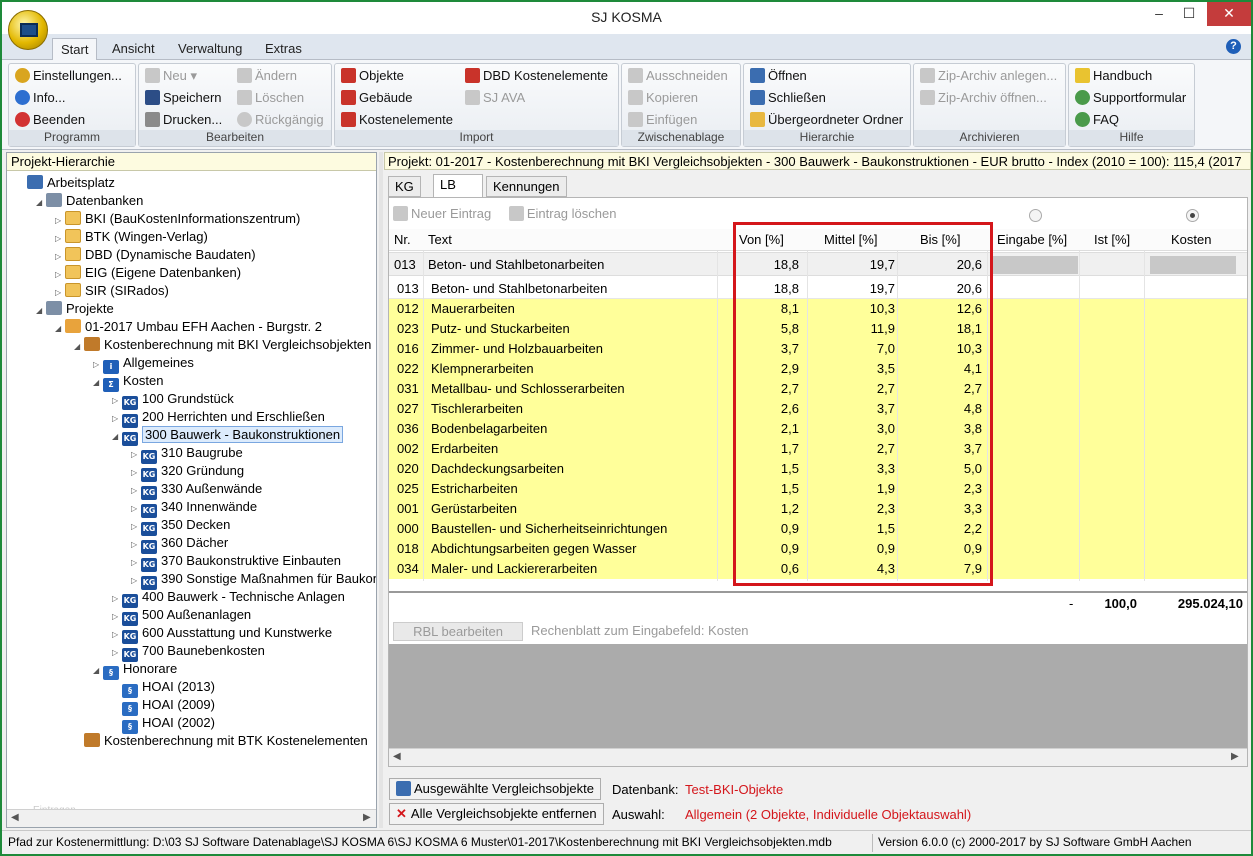 This screenshot has height=856, width=1253. I want to click on loeschen-button: Löschen, so click(270, 100).